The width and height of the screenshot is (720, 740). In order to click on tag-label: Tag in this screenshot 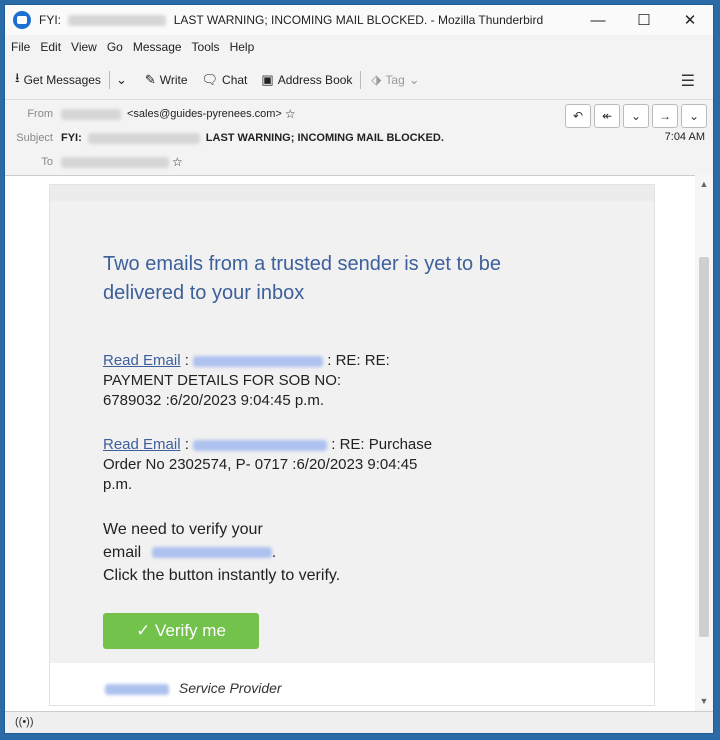, I will do `click(395, 80)`.